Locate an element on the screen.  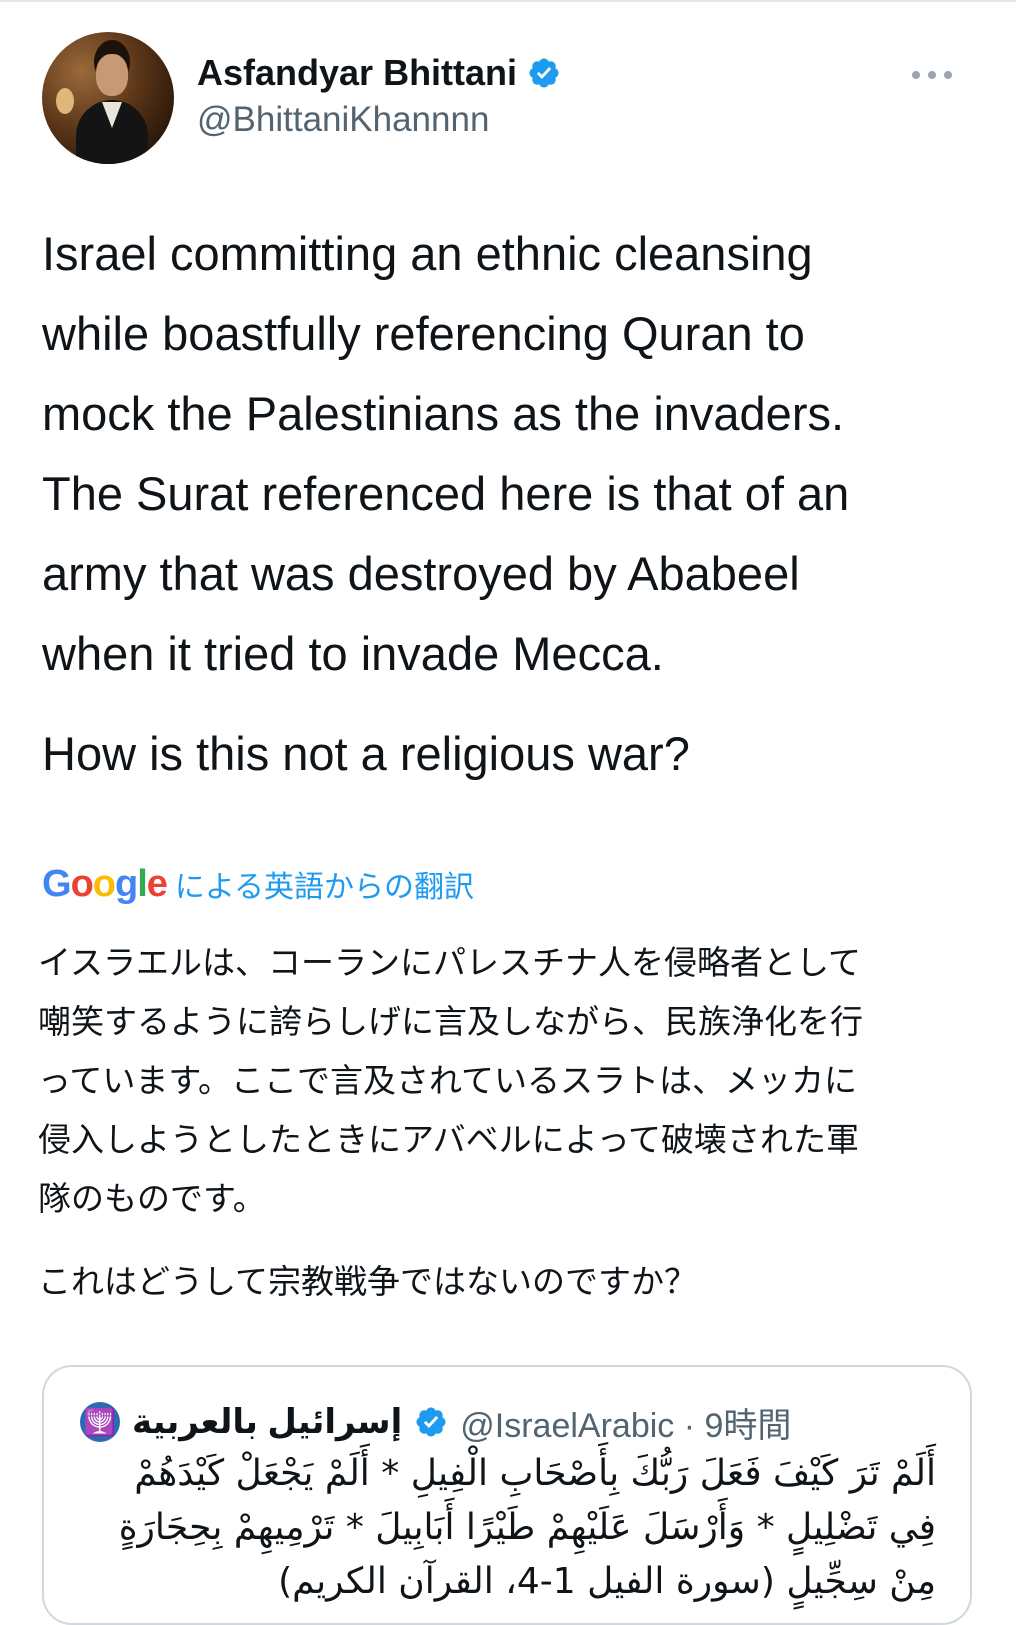
avatar is located at coordinates (108, 98).